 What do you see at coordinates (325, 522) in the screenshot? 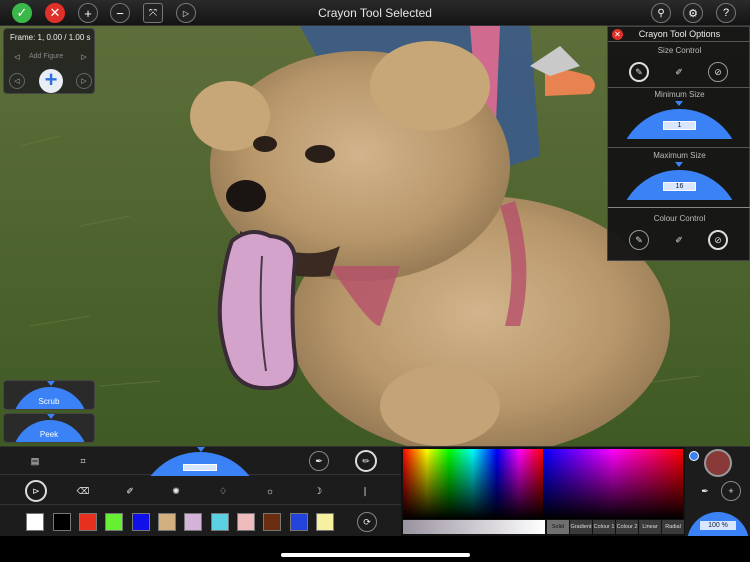
I see `swatch-pale-yellow` at bounding box center [325, 522].